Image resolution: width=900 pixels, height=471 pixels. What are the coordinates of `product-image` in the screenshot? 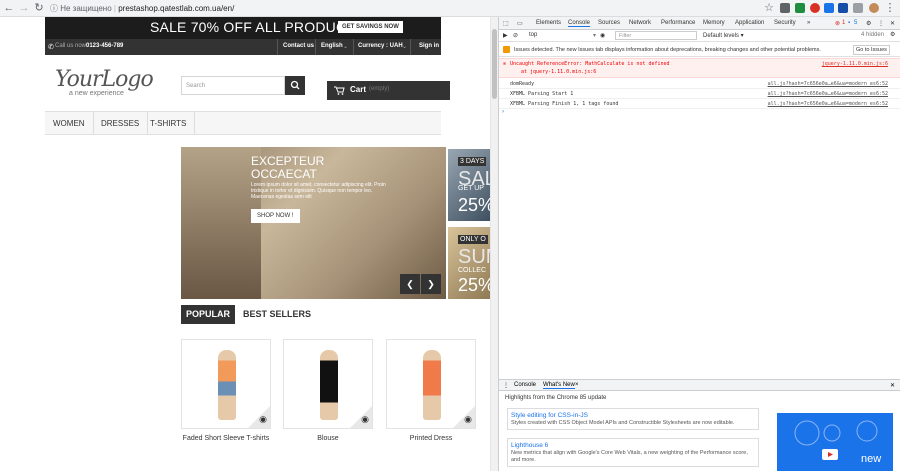 It's located at (227, 385).